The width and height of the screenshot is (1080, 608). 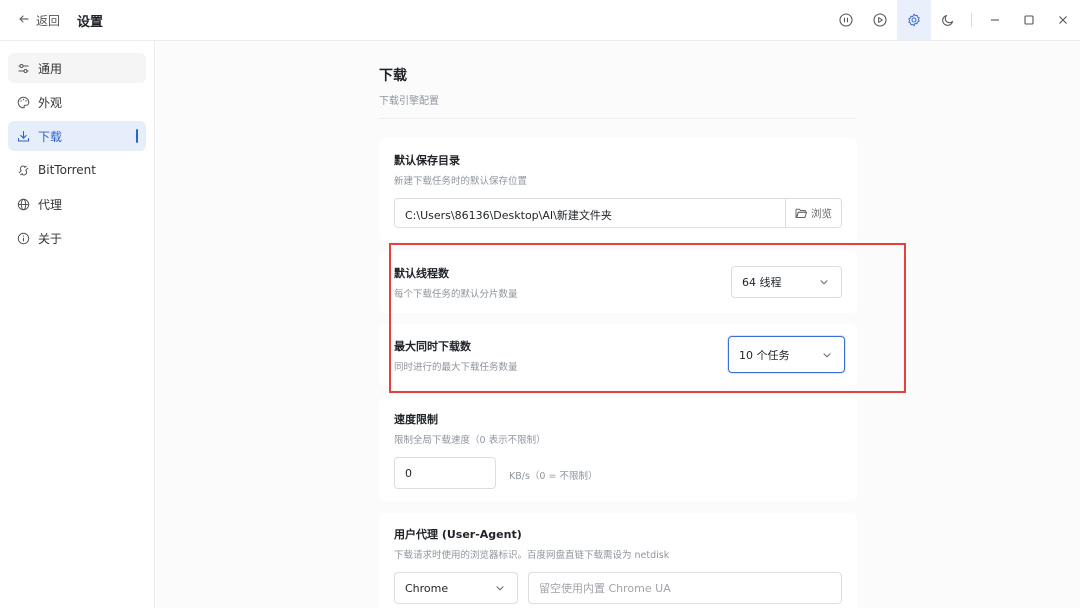 I want to click on back-label: 返回, so click(x=48, y=21).